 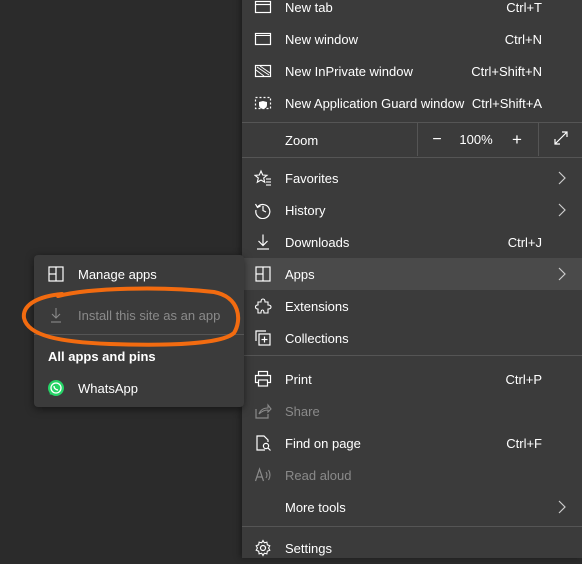 What do you see at coordinates (412, 338) in the screenshot?
I see `menu-item-collections: Collections` at bounding box center [412, 338].